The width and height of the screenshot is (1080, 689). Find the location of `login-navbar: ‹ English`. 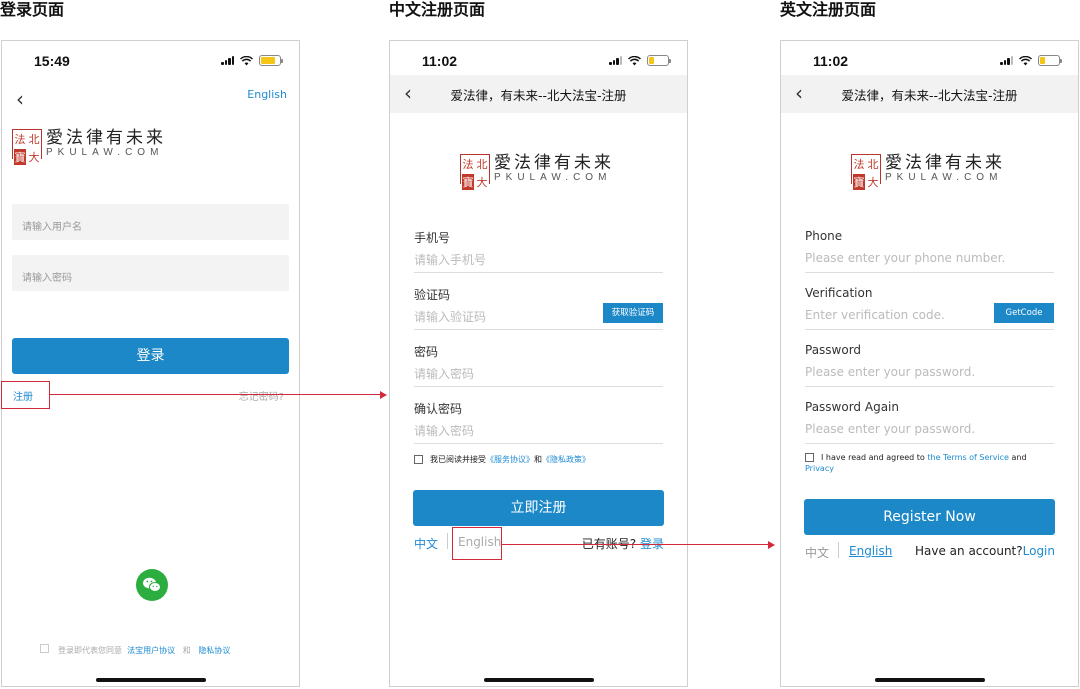

login-navbar: ‹ English is located at coordinates (150, 97).